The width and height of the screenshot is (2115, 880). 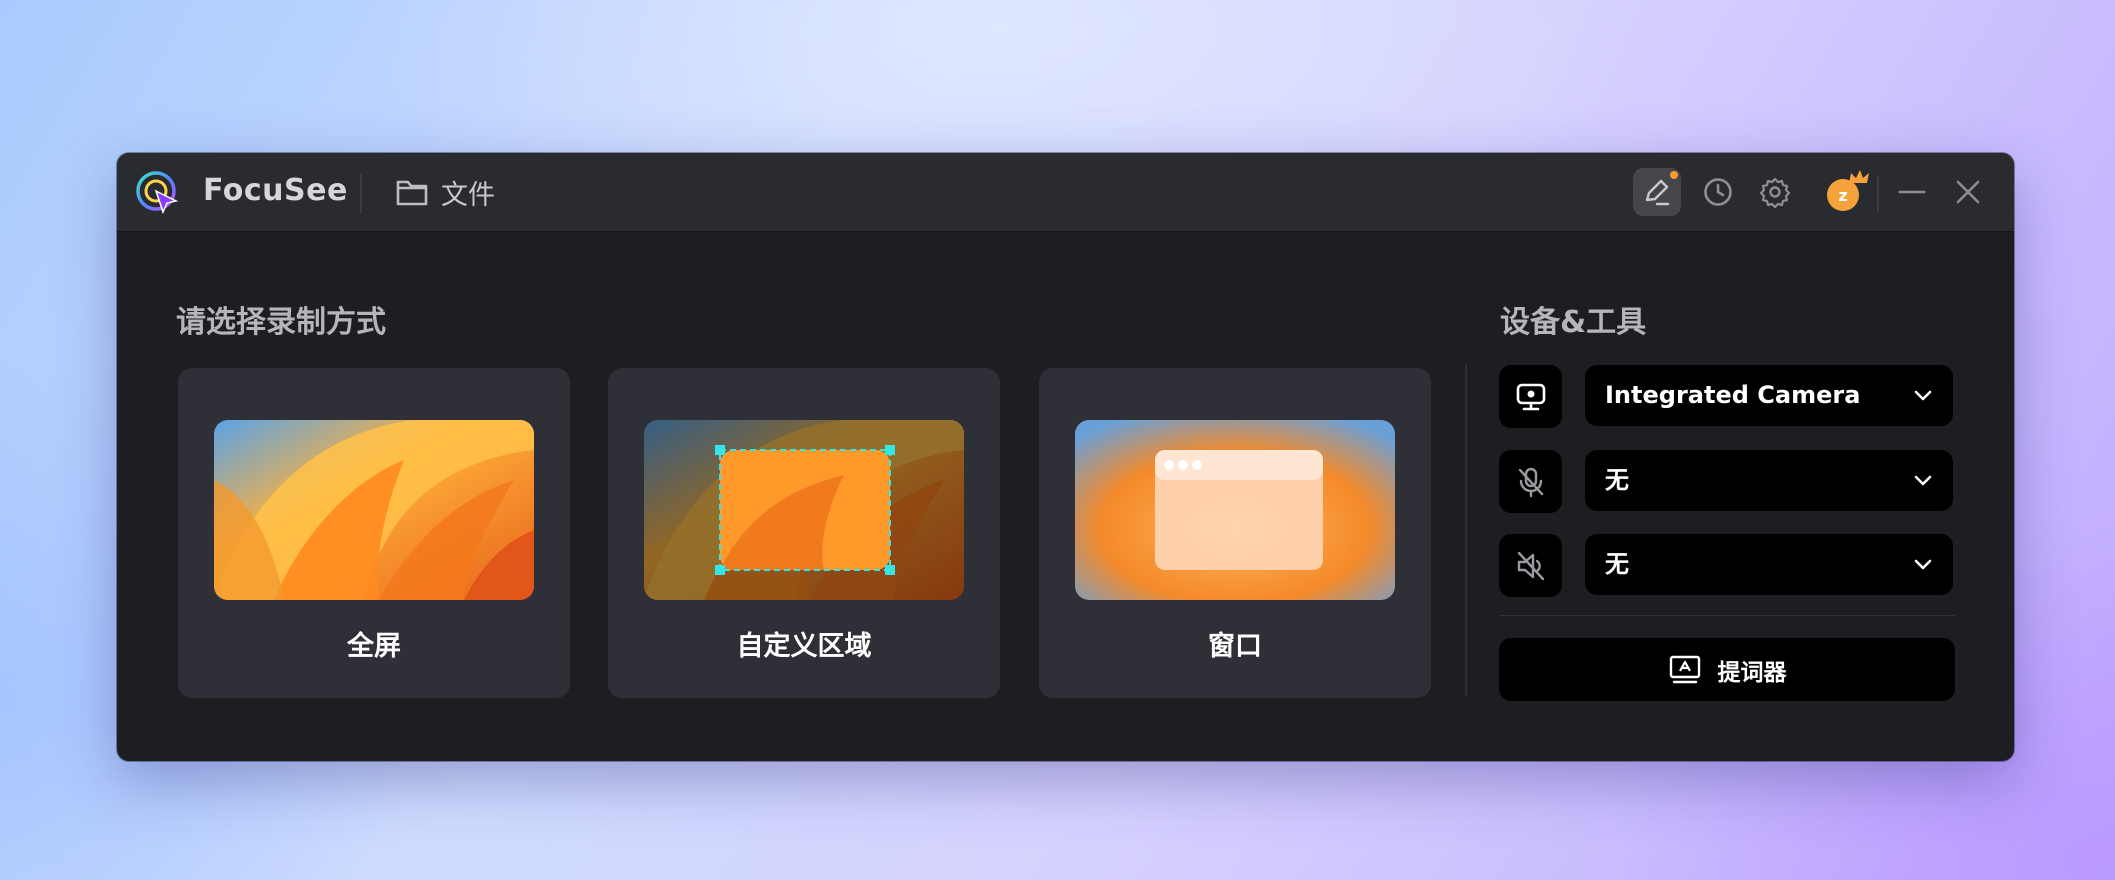 I want to click on speaker-off-icon, so click(x=1530, y=565).